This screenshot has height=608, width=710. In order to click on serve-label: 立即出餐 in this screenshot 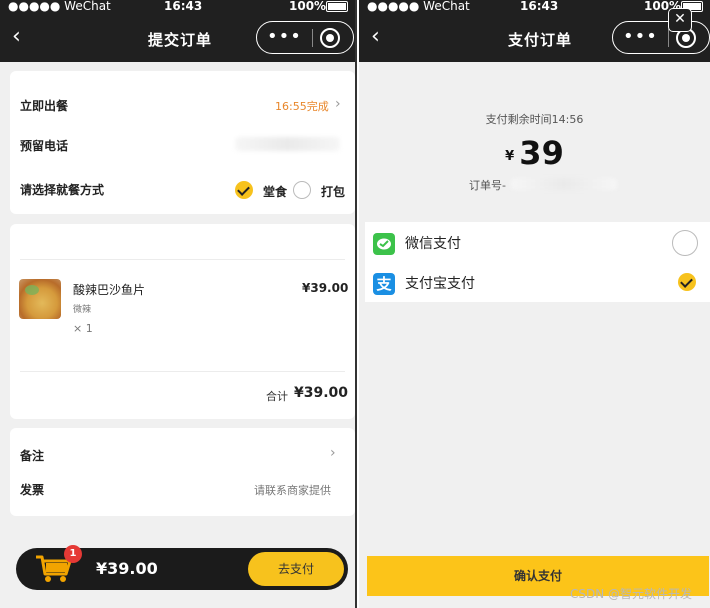, I will do `click(44, 106)`.